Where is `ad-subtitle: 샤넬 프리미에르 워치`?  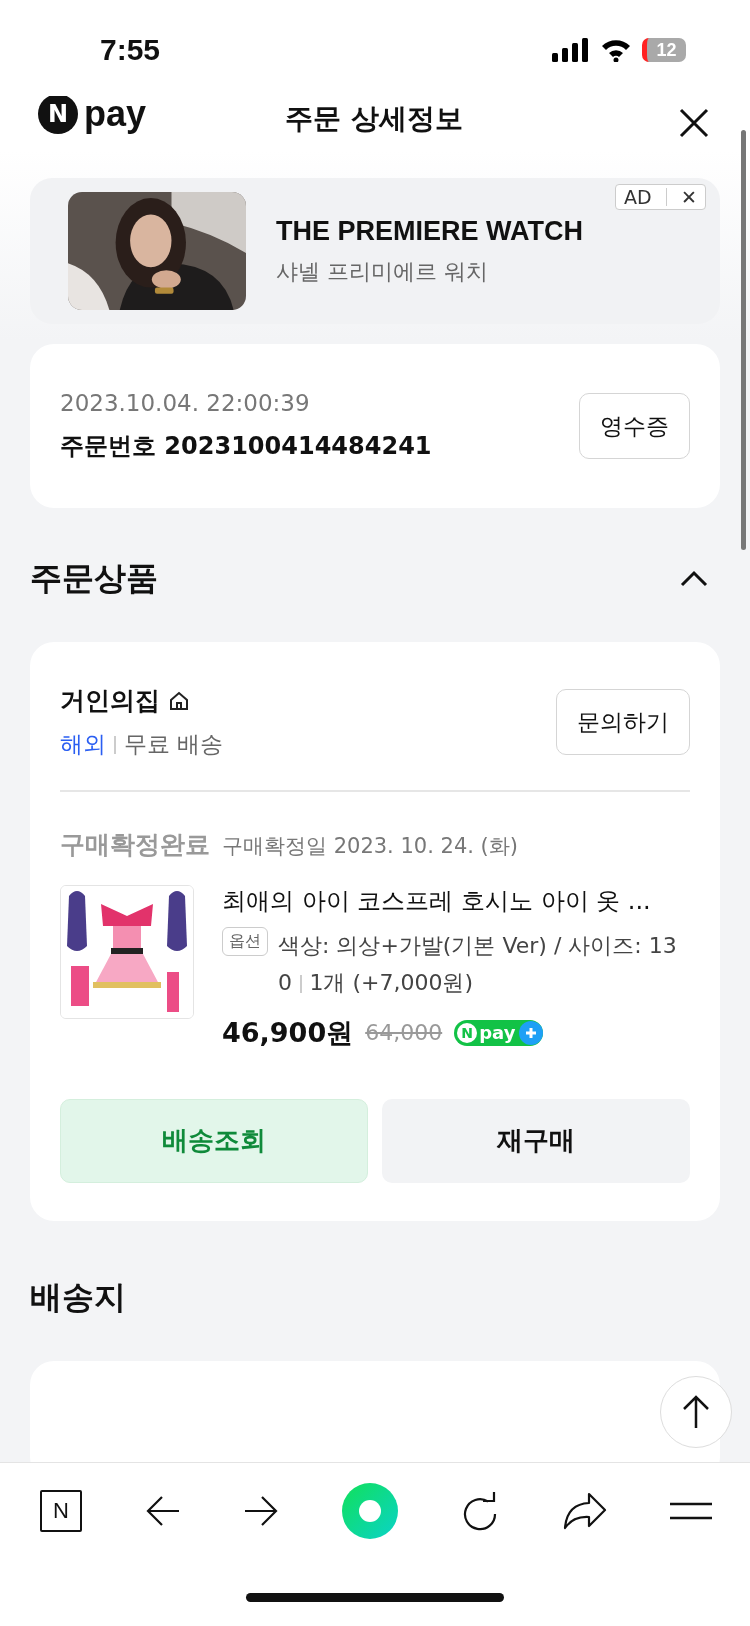 ad-subtitle: 샤넬 프리미에르 워치 is located at coordinates (382, 271).